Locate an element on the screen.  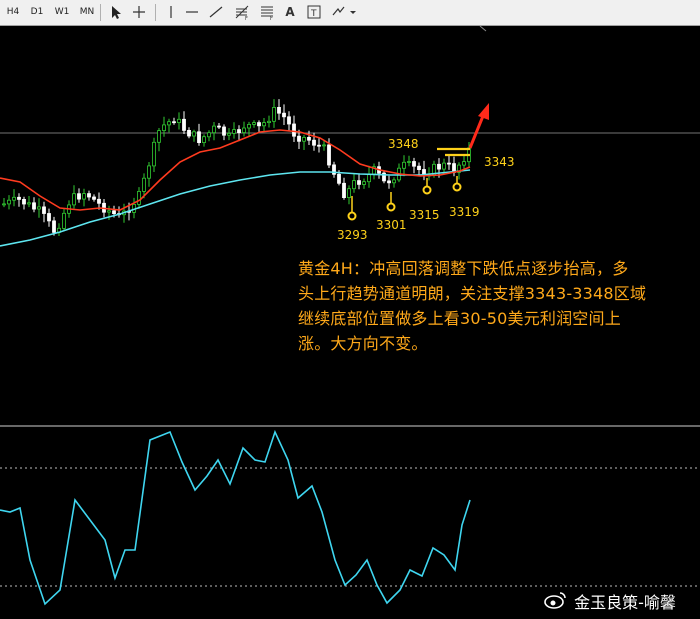
fibonacci-icon: F is located at coordinates (242, 12).